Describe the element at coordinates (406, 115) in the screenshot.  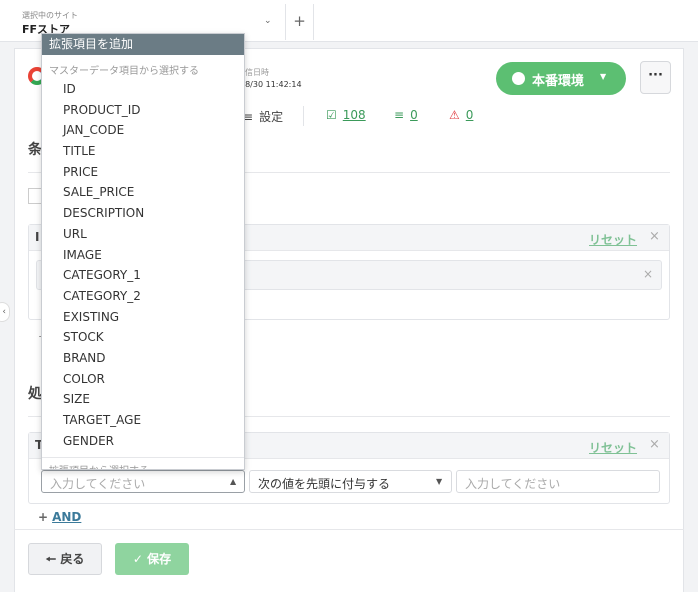
I see `stat-excluded: ≡ 0` at that location.